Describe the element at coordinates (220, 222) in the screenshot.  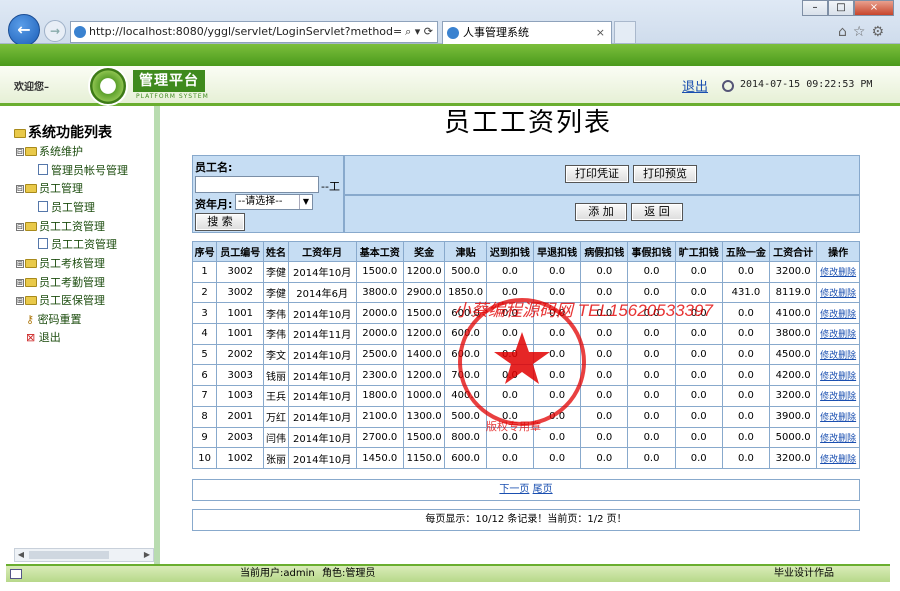
I see `search-button: 搜 索` at that location.